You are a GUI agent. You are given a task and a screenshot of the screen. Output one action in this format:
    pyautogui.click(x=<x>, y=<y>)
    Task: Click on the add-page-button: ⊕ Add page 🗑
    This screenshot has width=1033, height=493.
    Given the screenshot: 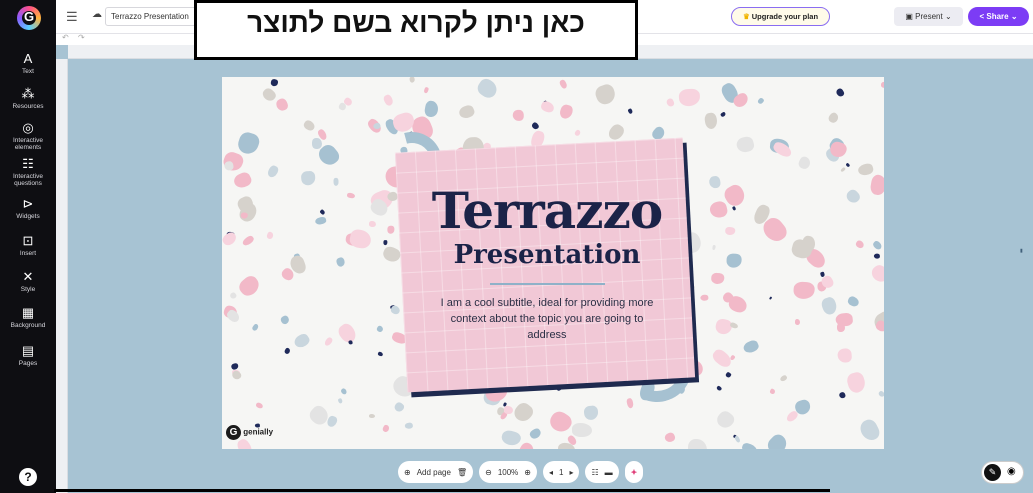 What is the action you would take?
    pyautogui.click(x=436, y=472)
    